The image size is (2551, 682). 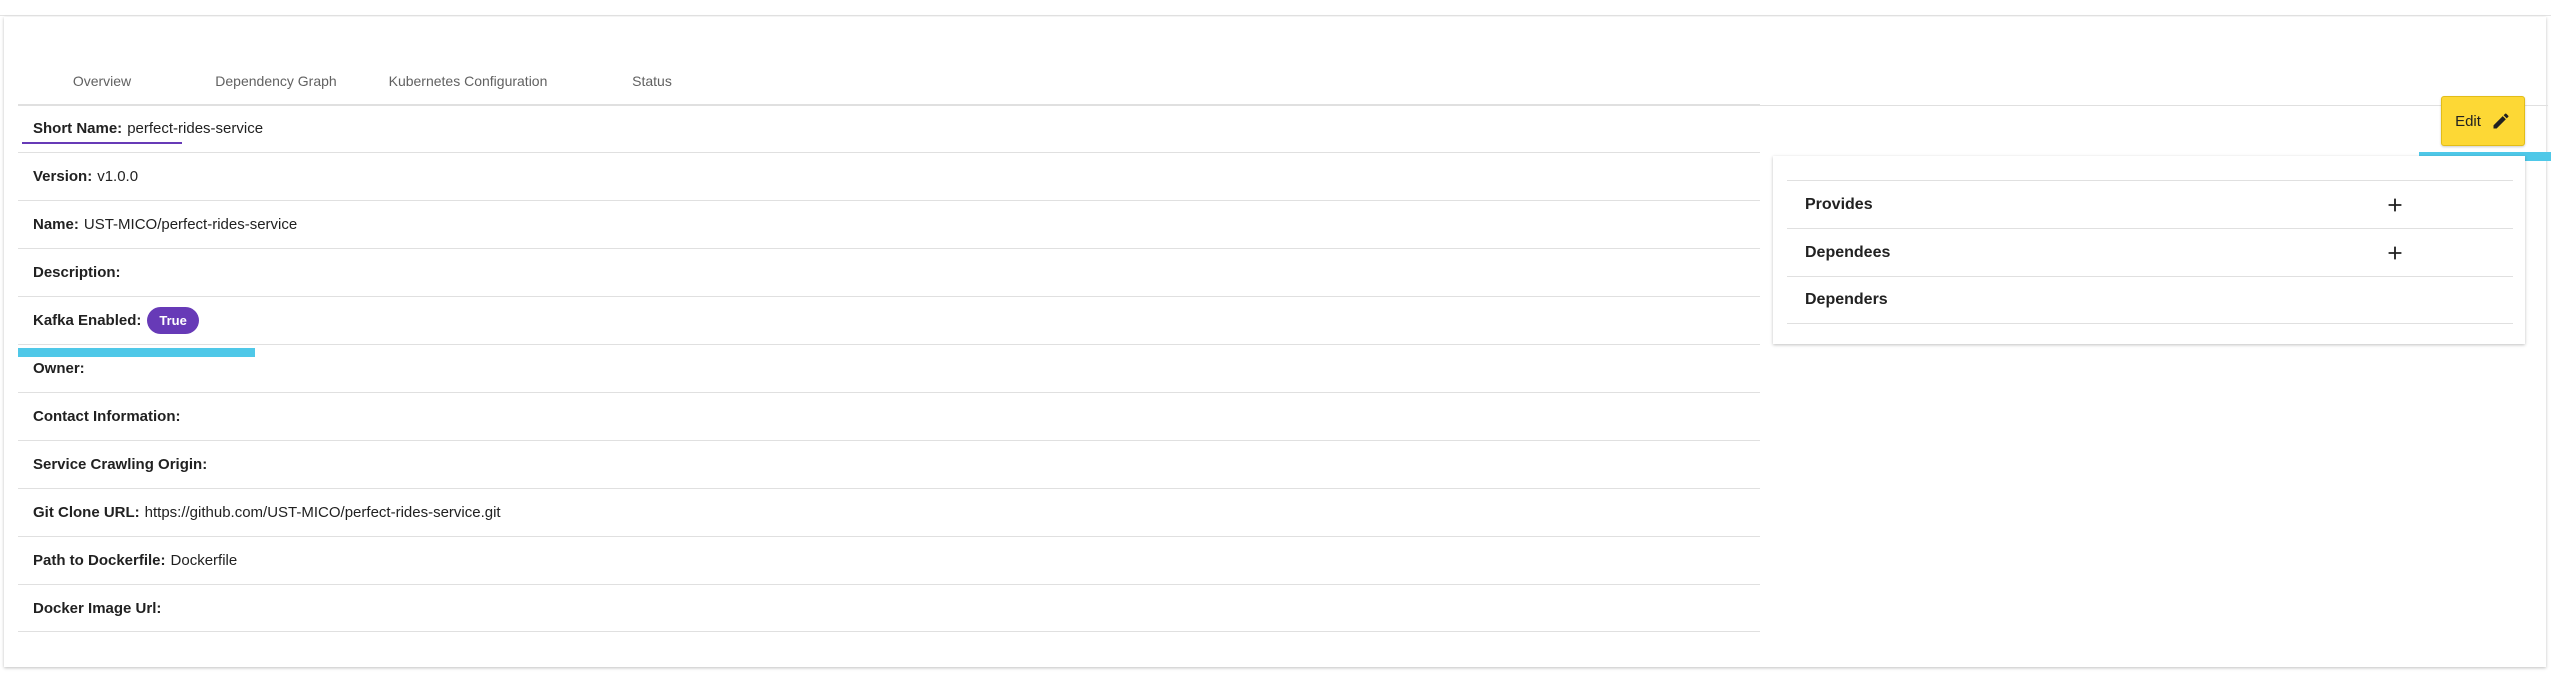 What do you see at coordinates (78, 128) in the screenshot?
I see `property-label: Short Name:` at bounding box center [78, 128].